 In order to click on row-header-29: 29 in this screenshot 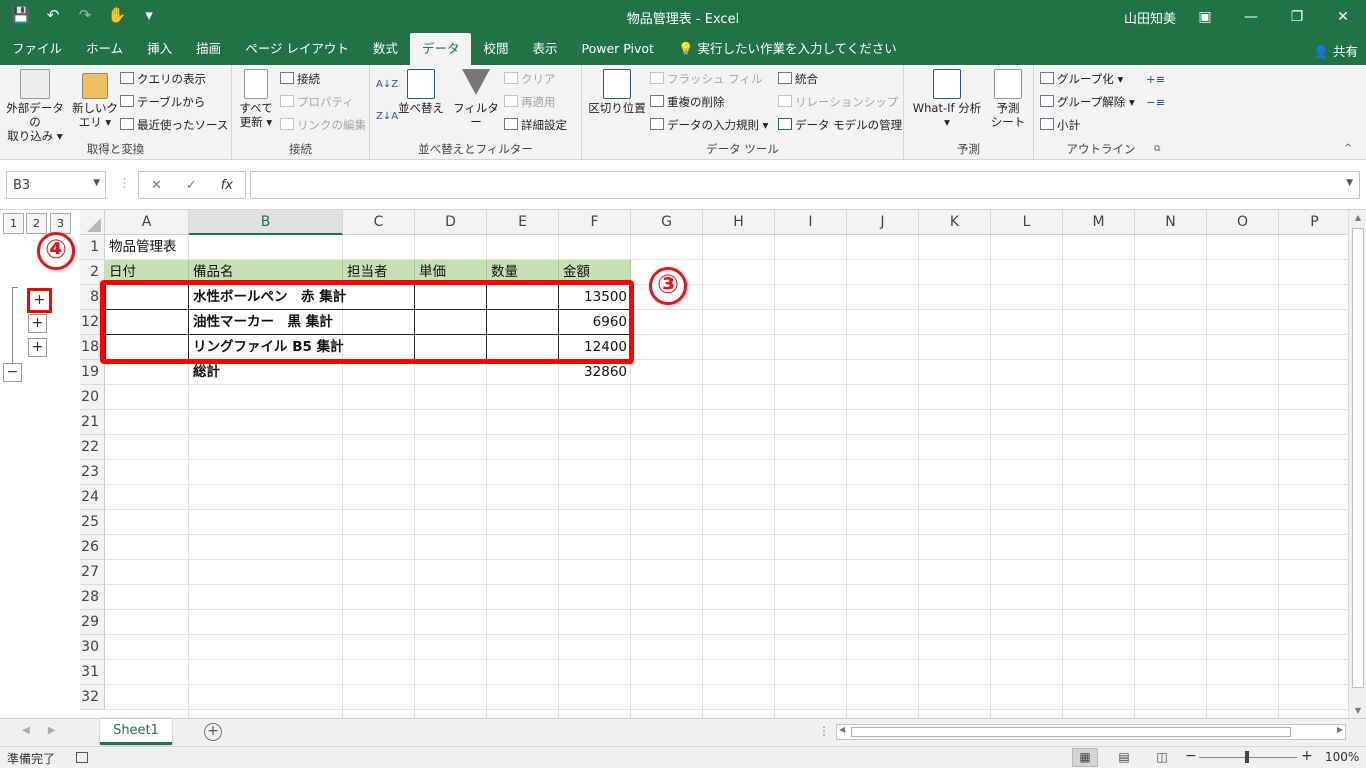, I will do `click(92, 622)`.